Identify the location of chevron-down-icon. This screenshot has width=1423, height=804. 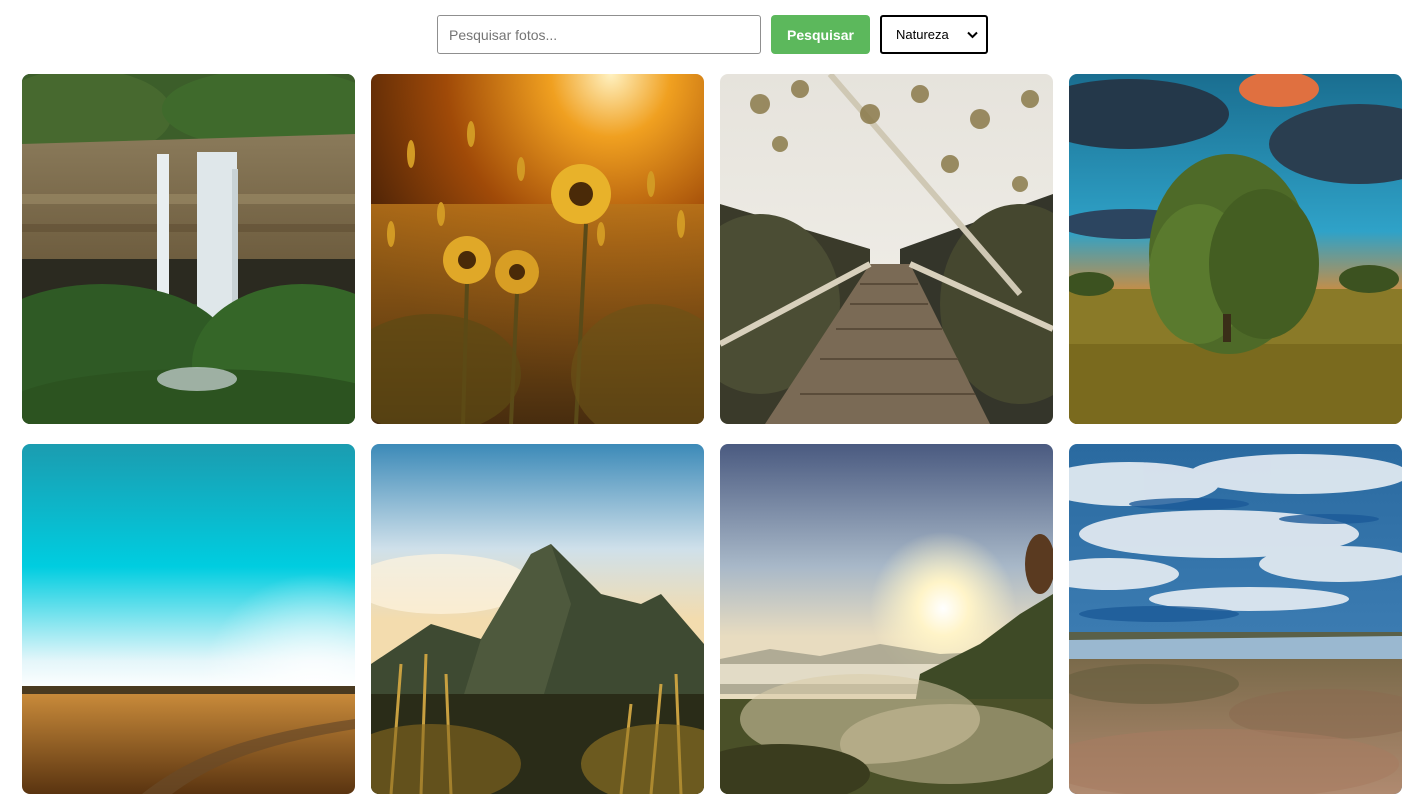
(972, 34).